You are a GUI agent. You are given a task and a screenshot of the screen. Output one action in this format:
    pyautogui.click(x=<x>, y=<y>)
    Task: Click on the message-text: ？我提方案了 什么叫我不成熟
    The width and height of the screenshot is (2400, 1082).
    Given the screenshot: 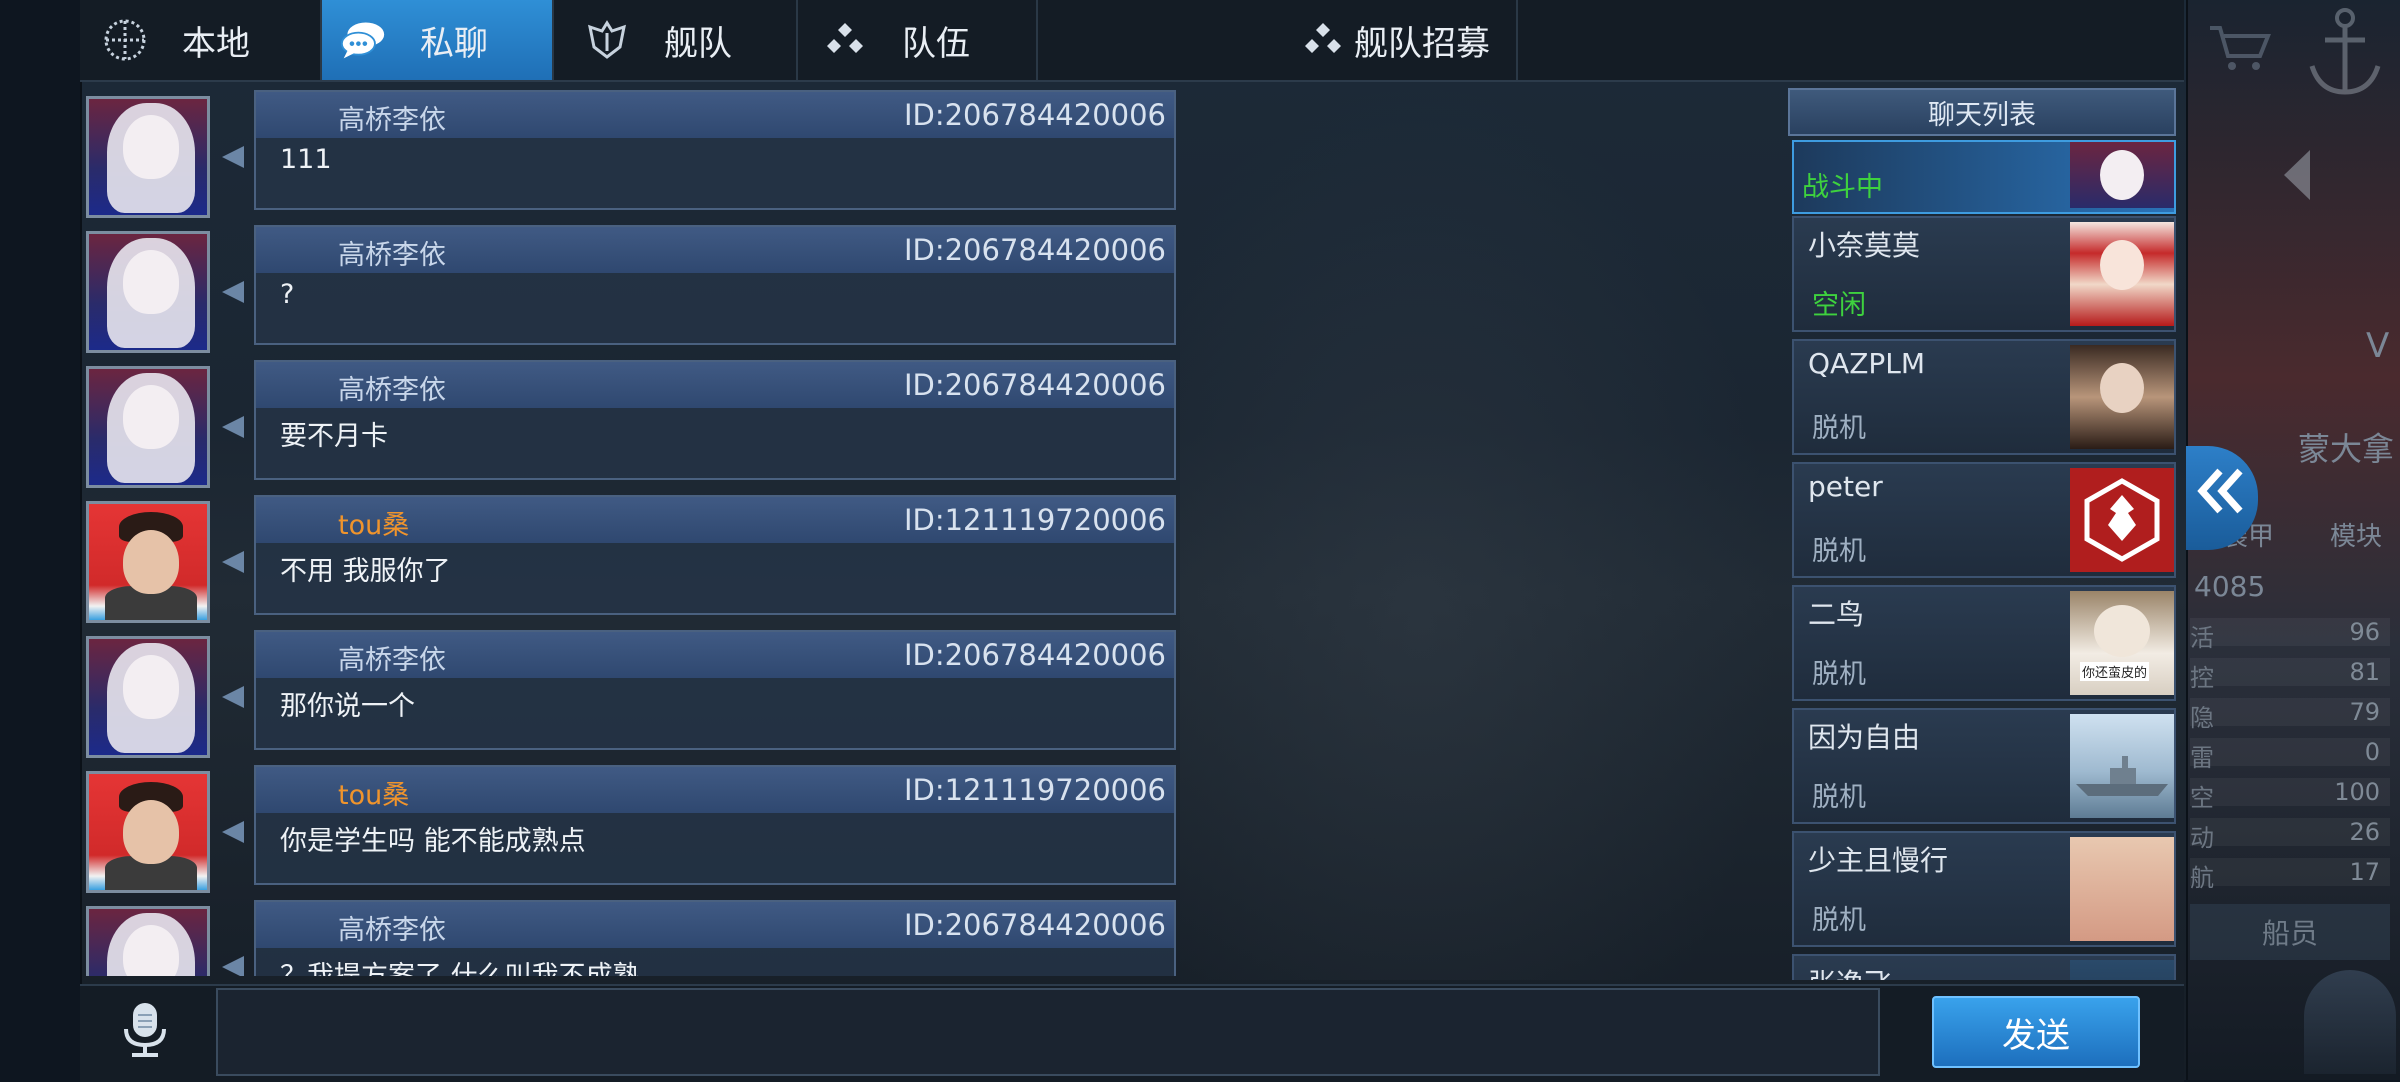 What is the action you would take?
    pyautogui.click(x=460, y=965)
    